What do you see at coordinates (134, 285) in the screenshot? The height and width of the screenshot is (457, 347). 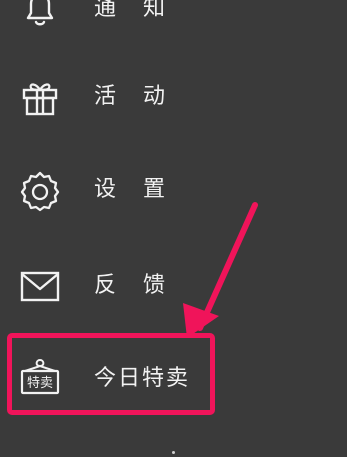 I see `menu-item-label: 反 馈` at bounding box center [134, 285].